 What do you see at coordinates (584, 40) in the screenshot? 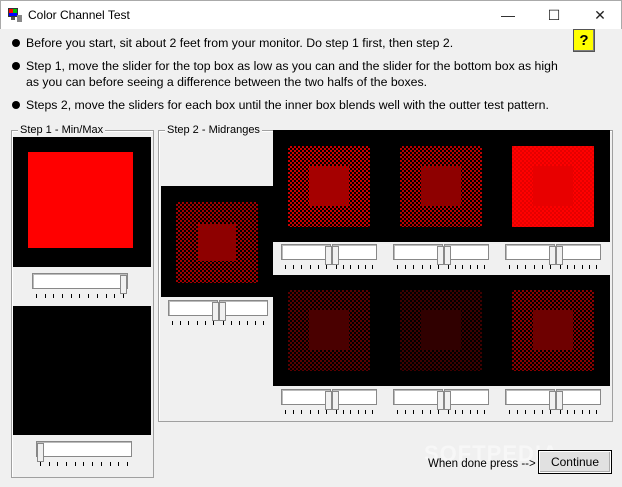
I see `help-button: ?` at bounding box center [584, 40].